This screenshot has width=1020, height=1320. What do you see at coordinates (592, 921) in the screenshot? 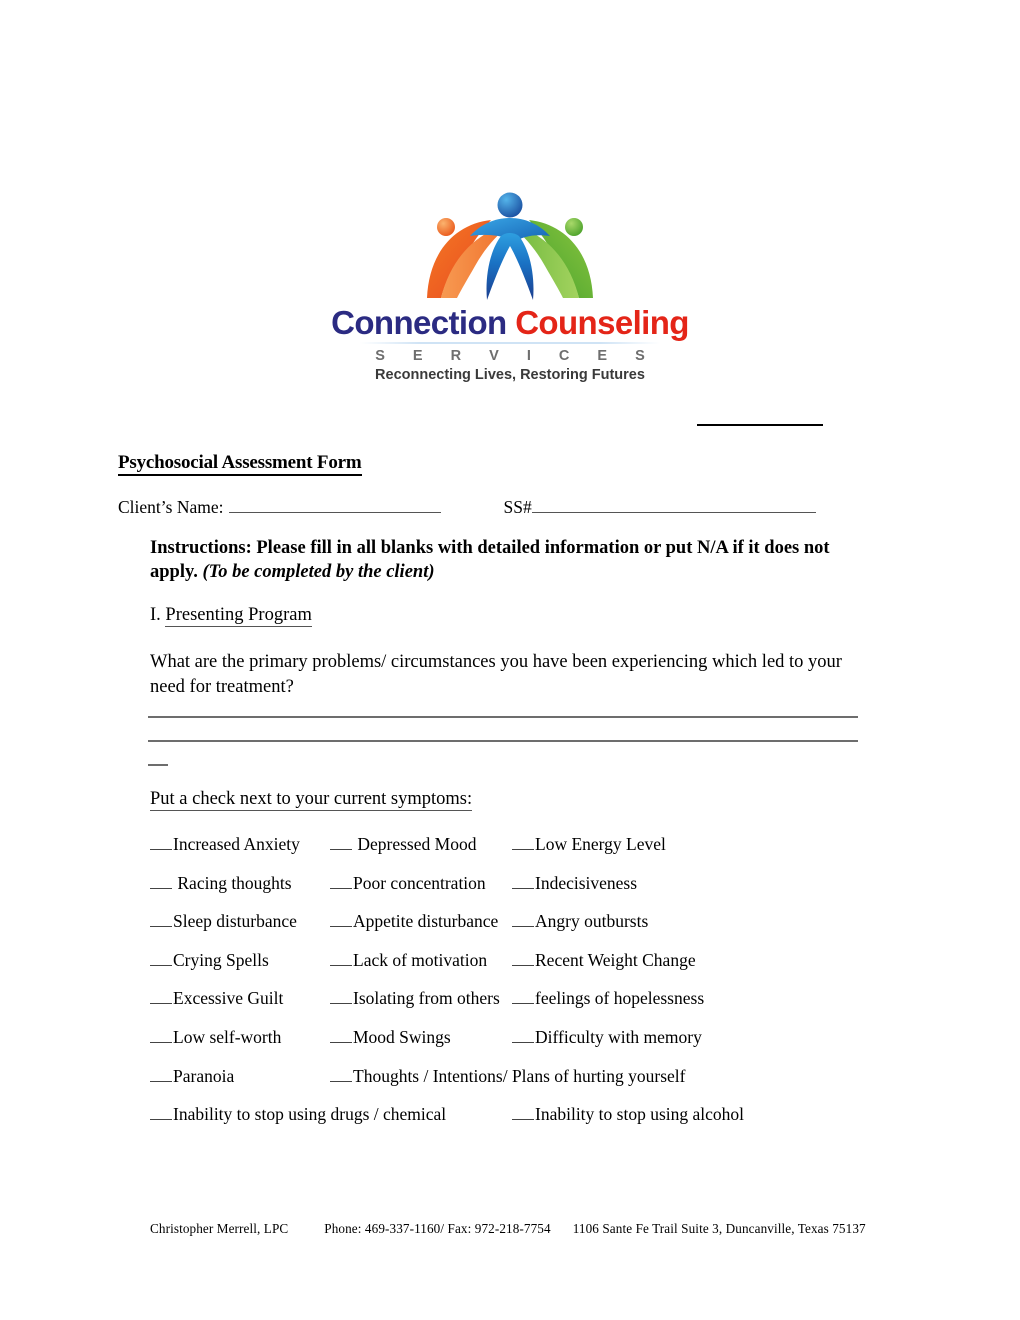
I see `symptom-label: Angry outbursts` at bounding box center [592, 921].